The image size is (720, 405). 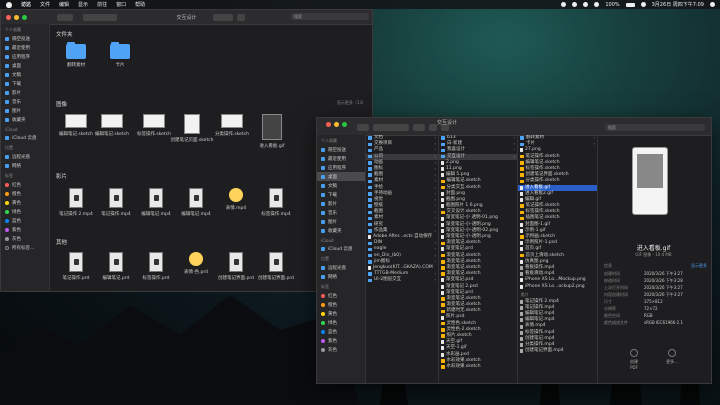 I want to click on view-mode-control, so click(x=391, y=127).